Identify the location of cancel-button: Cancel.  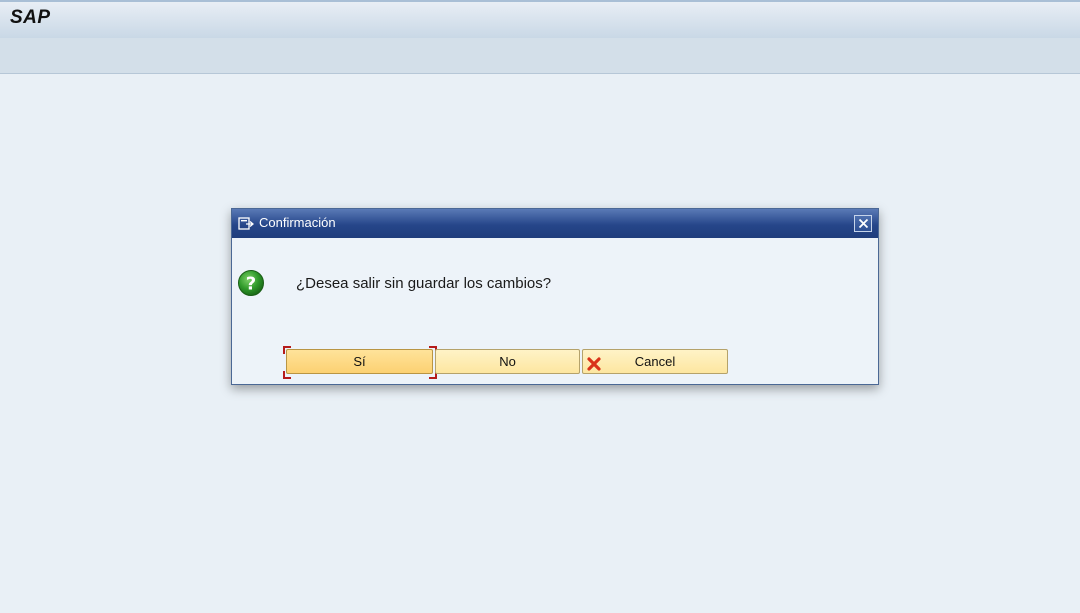
(655, 361).